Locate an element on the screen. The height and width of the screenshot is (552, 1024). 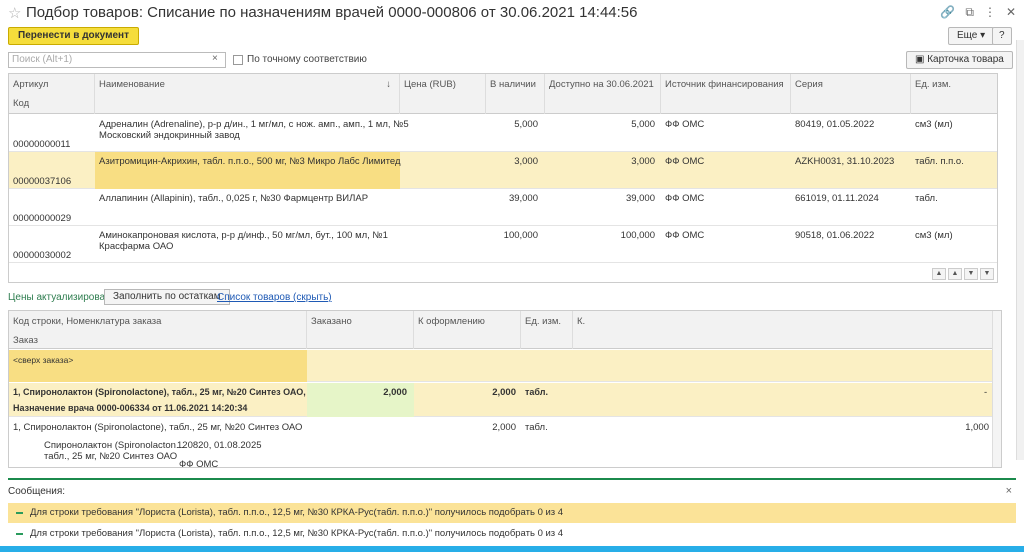
col-line: Код строки, Номенклатура заказа Заказ is located at coordinates (158, 330).